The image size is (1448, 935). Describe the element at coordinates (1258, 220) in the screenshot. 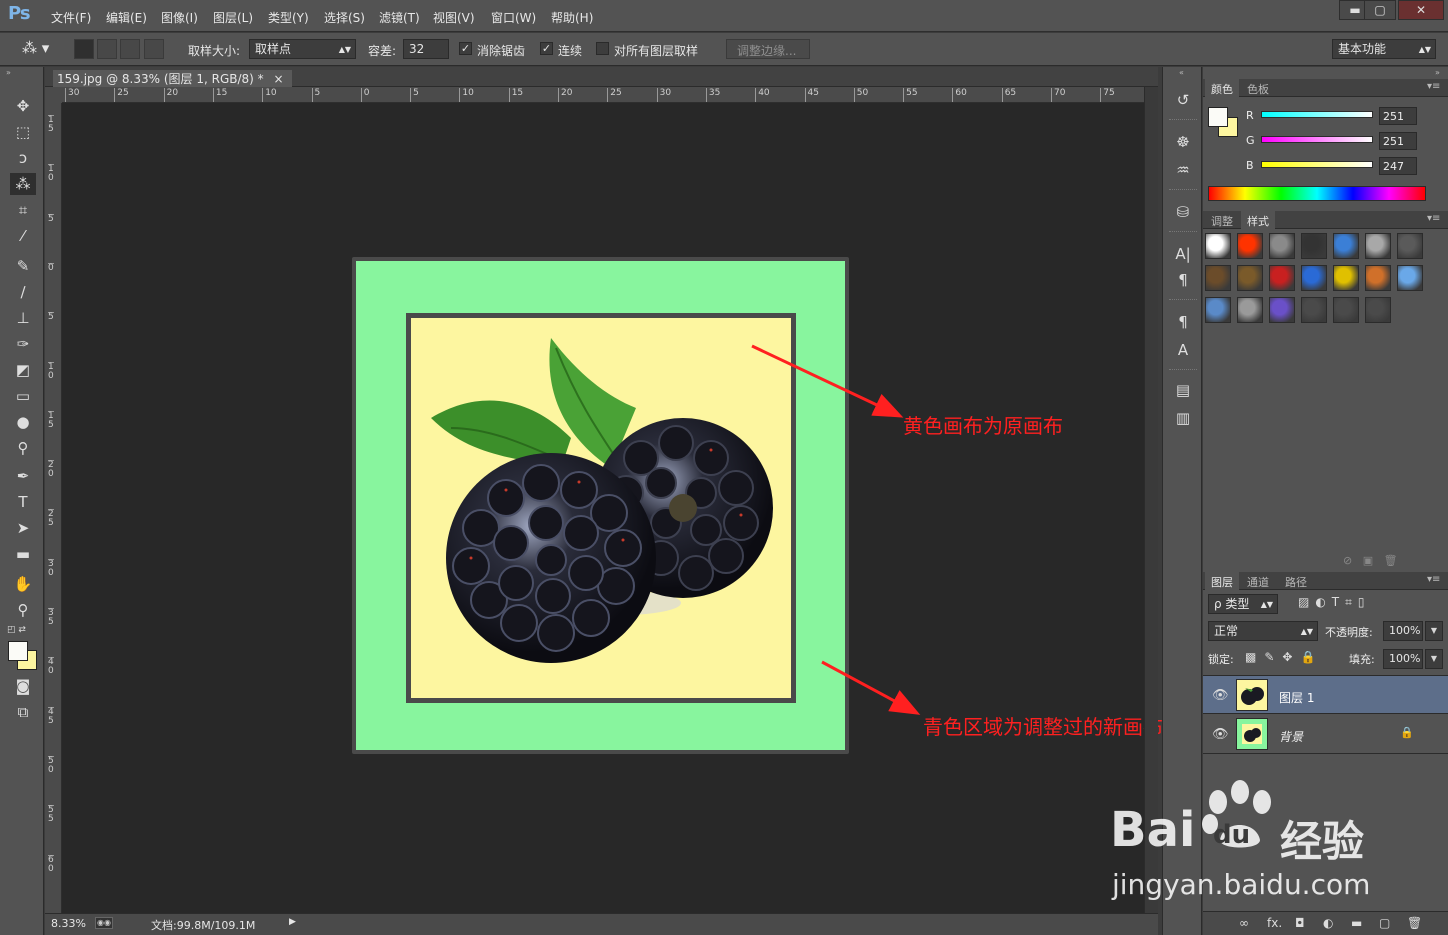

I see `tab-styles: 样式` at that location.